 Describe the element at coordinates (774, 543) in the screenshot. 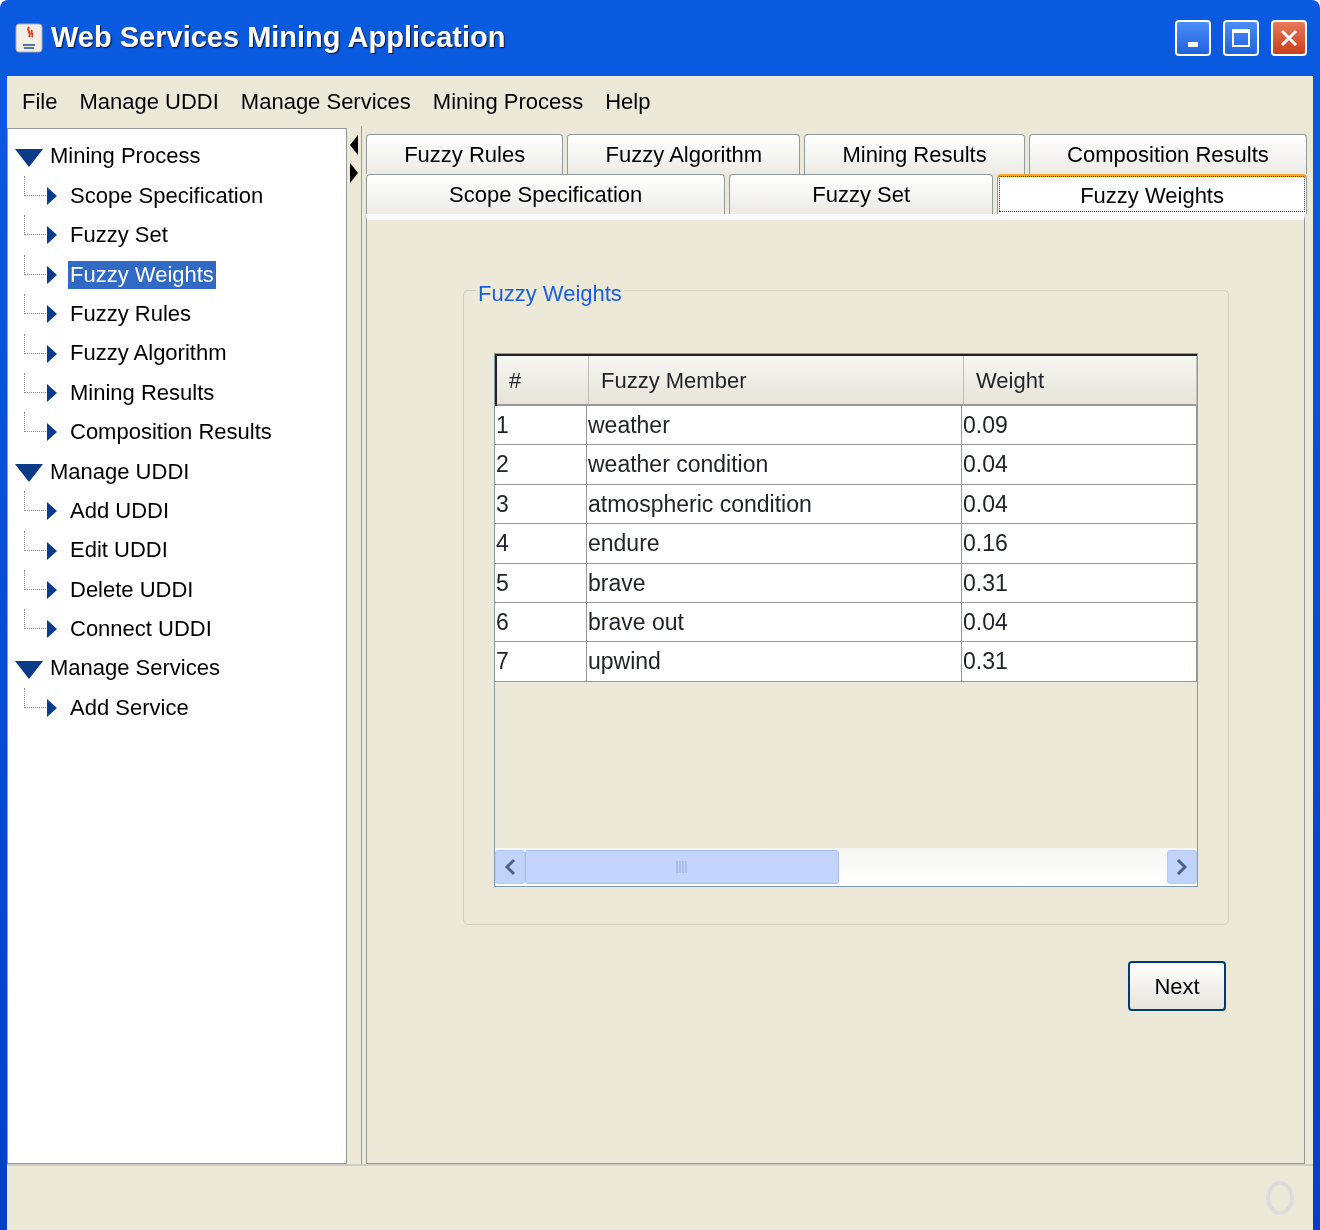

I see `table-cell: endure` at that location.